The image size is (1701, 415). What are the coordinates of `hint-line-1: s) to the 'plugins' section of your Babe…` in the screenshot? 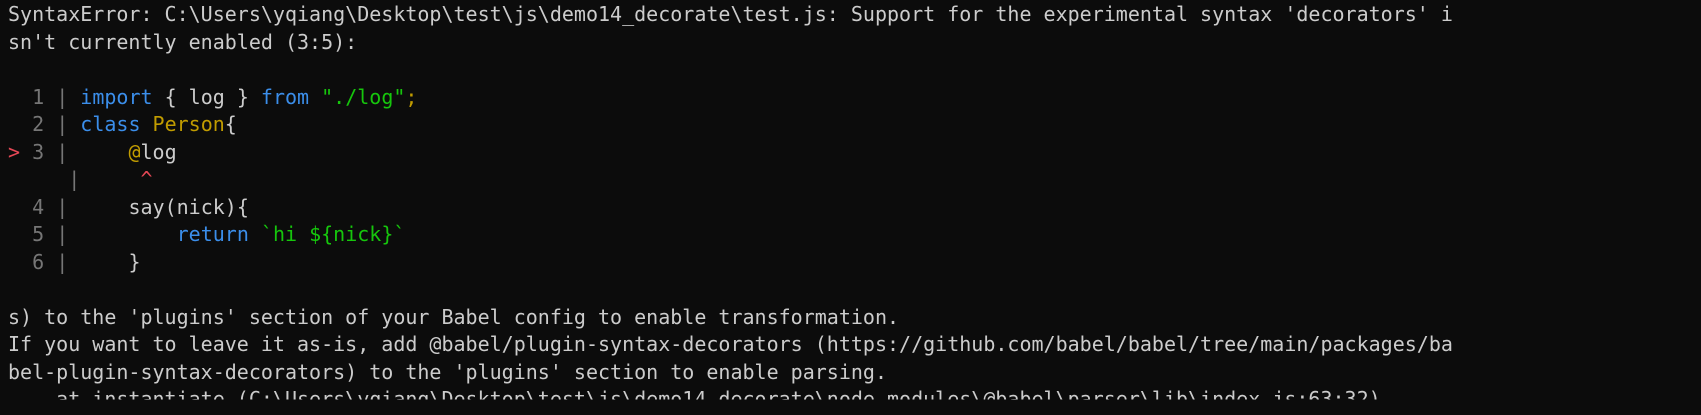 It's located at (454, 316).